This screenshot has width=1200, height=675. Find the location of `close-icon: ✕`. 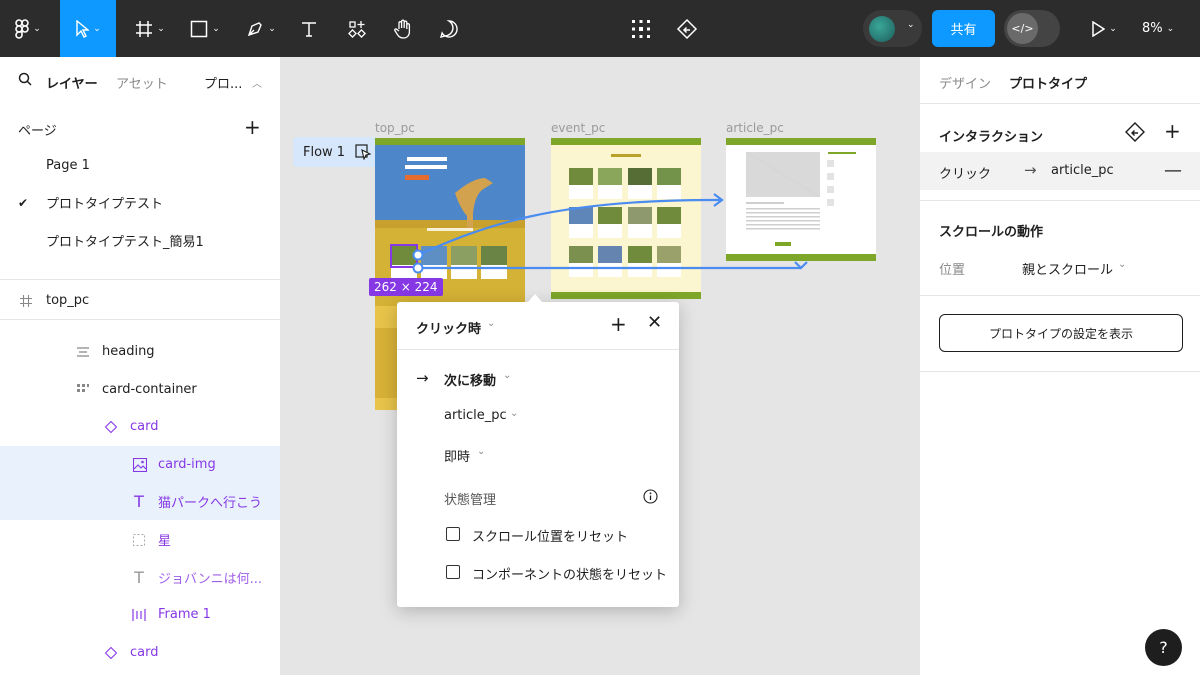

close-icon: ✕ is located at coordinates (654, 322).